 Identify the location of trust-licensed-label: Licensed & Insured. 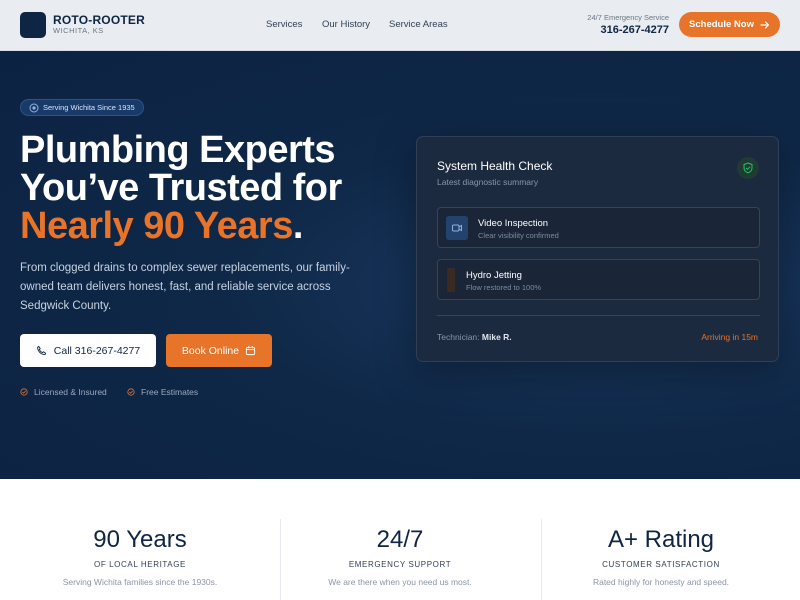
(70, 392).